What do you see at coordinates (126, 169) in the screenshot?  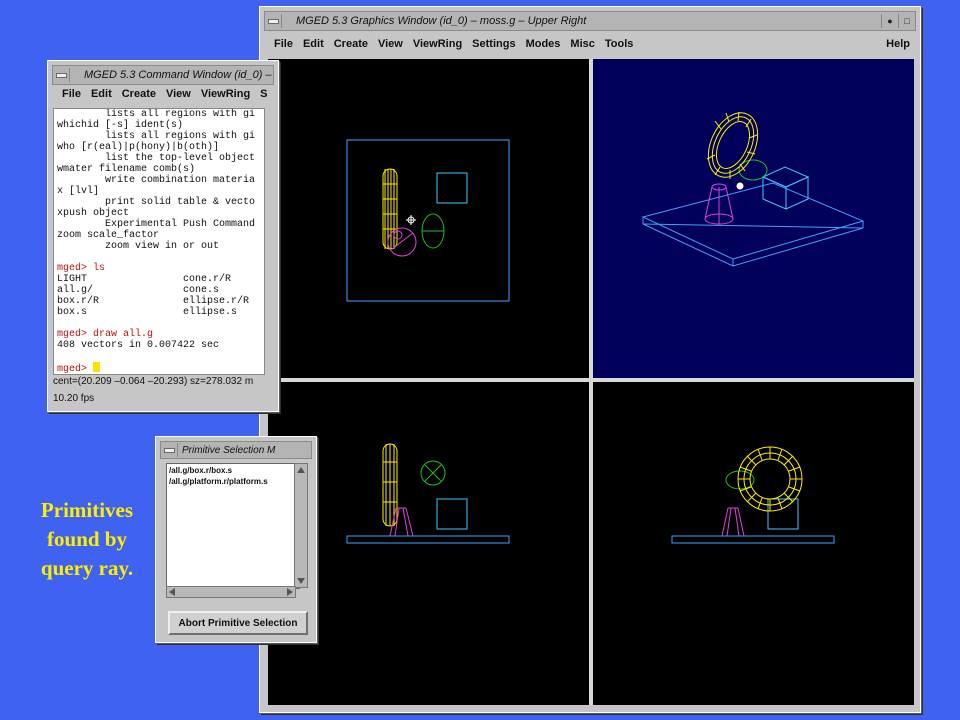 I see `console-line: wmater filename comb(s)` at bounding box center [126, 169].